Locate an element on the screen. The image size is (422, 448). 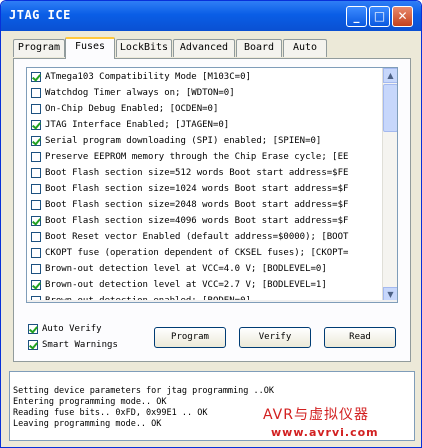
window-title: JTAG ICE is located at coordinates (40, 15).